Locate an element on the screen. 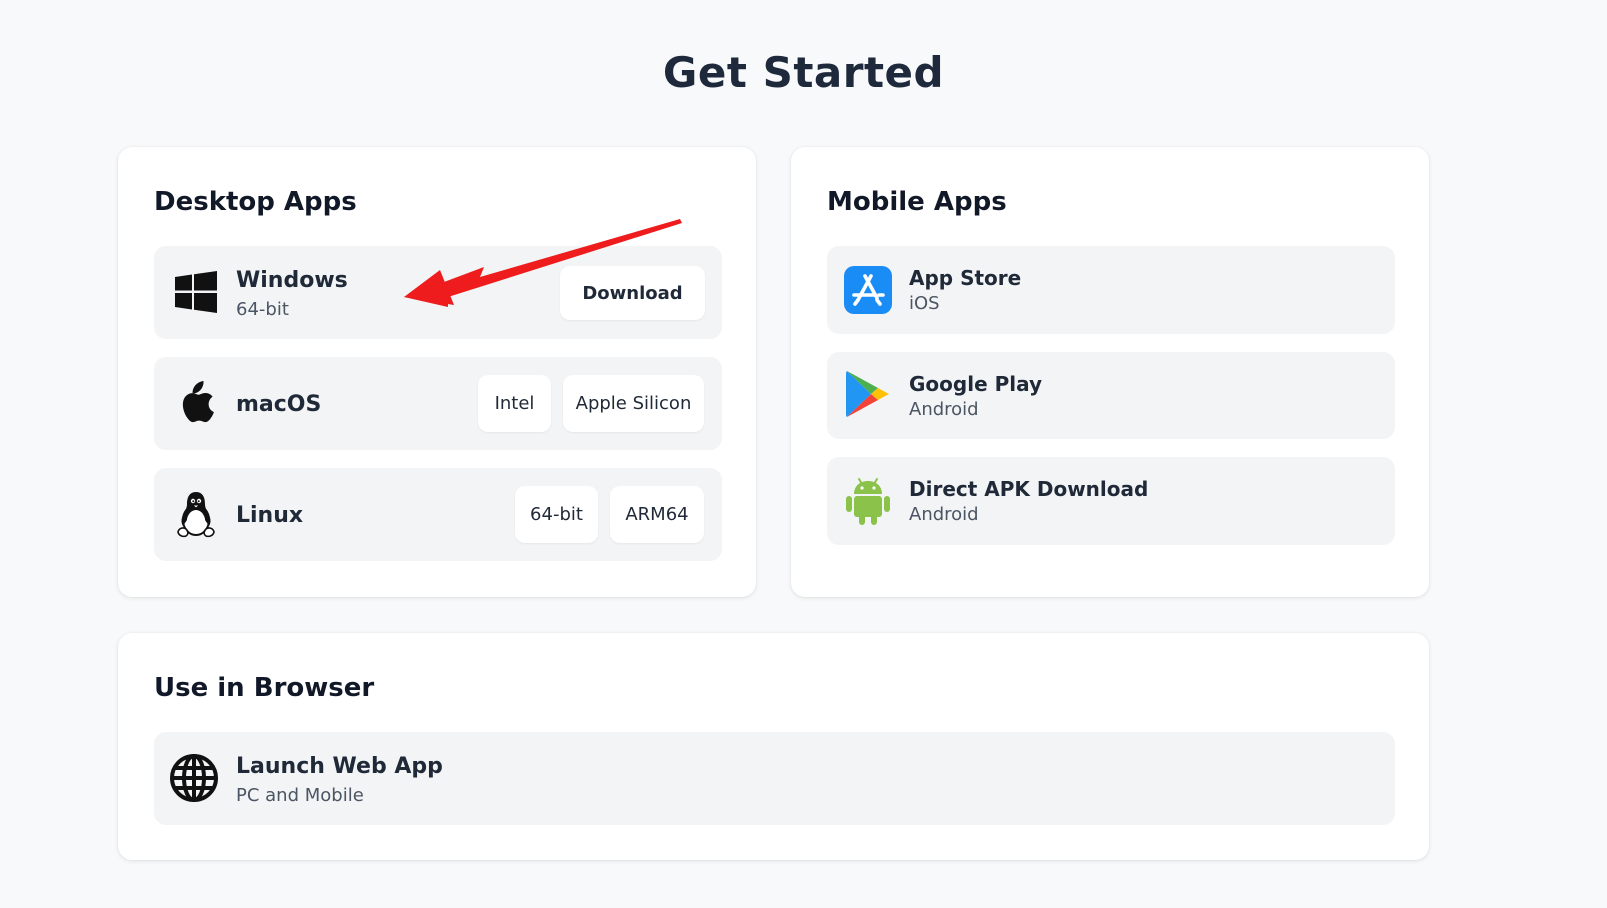  windows-name: Windows is located at coordinates (292, 280).